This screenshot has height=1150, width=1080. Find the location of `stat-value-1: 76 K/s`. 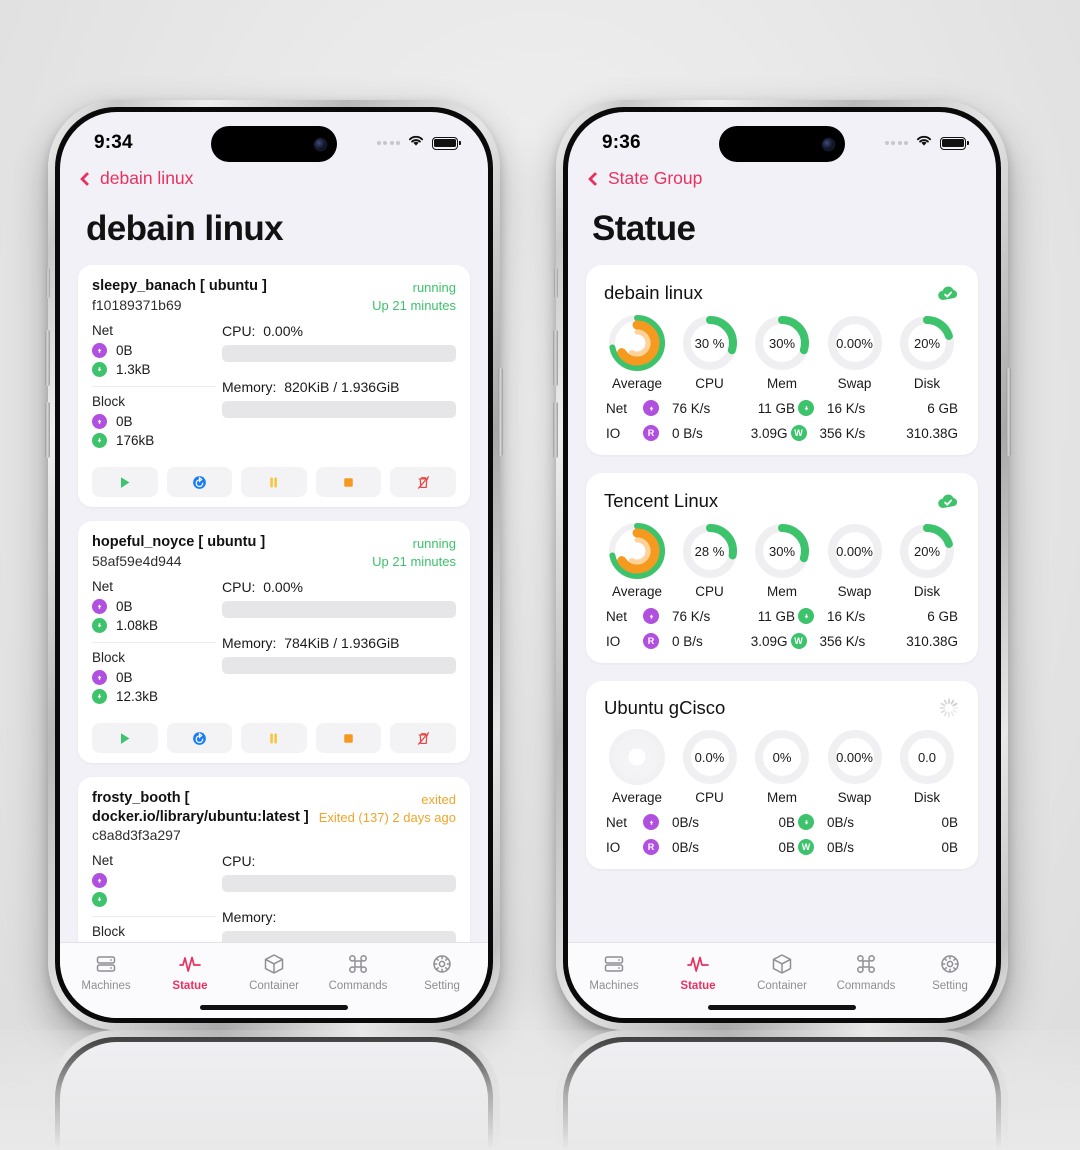

stat-value-1: 76 K/s is located at coordinates (691, 616).